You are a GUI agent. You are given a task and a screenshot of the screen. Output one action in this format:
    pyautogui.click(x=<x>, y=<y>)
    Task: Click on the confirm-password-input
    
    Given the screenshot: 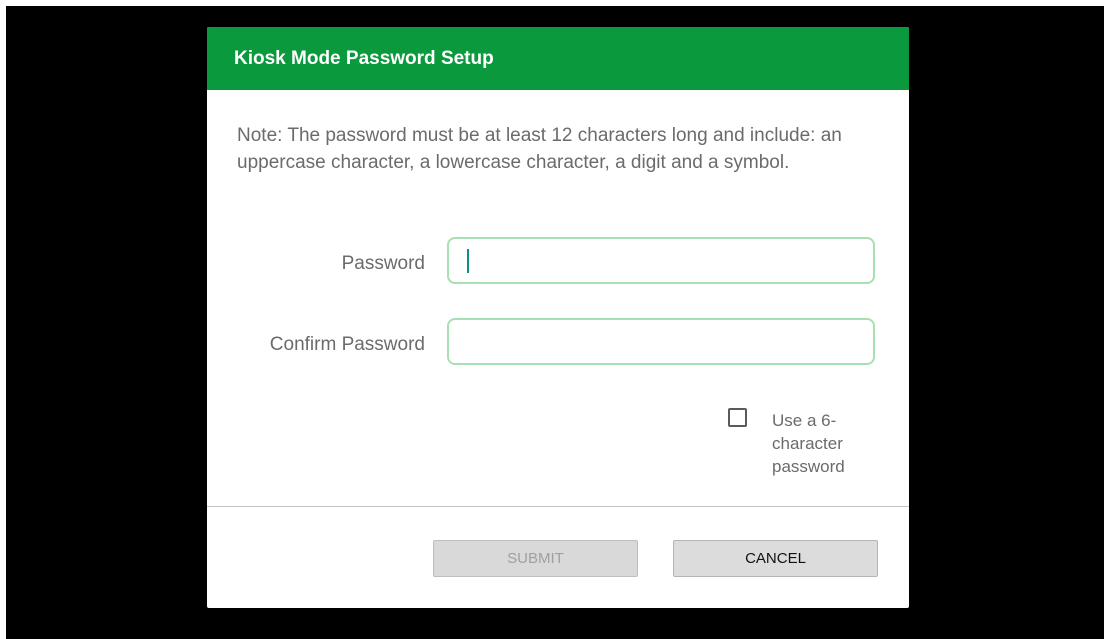 What is the action you would take?
    pyautogui.click(x=661, y=341)
    